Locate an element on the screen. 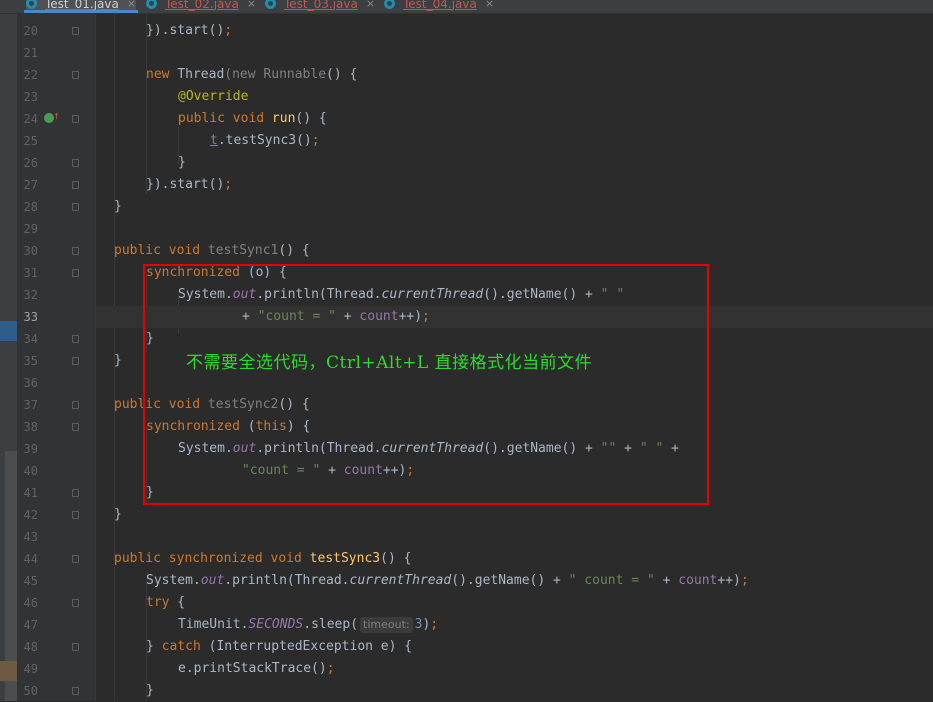  code-line: public synchronized void testSync3() { is located at coordinates (514, 559).